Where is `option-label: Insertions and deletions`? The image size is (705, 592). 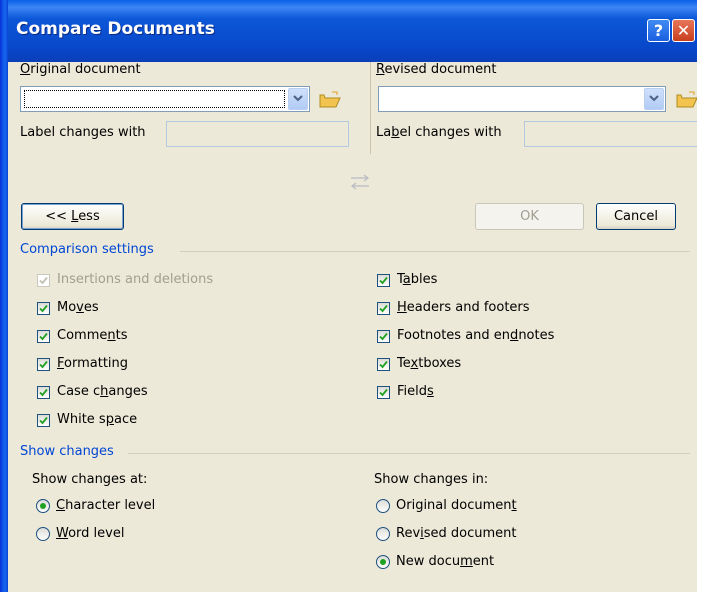 option-label: Insertions and deletions is located at coordinates (135, 279).